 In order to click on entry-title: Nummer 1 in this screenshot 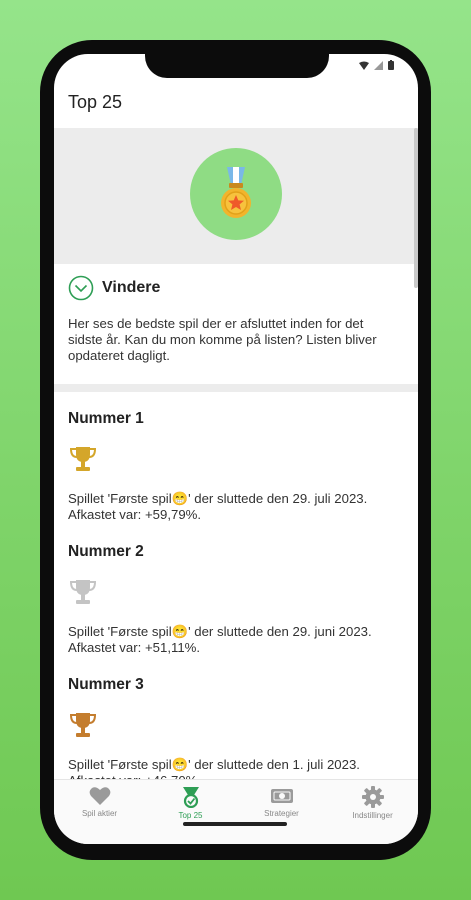, I will do `click(106, 418)`.